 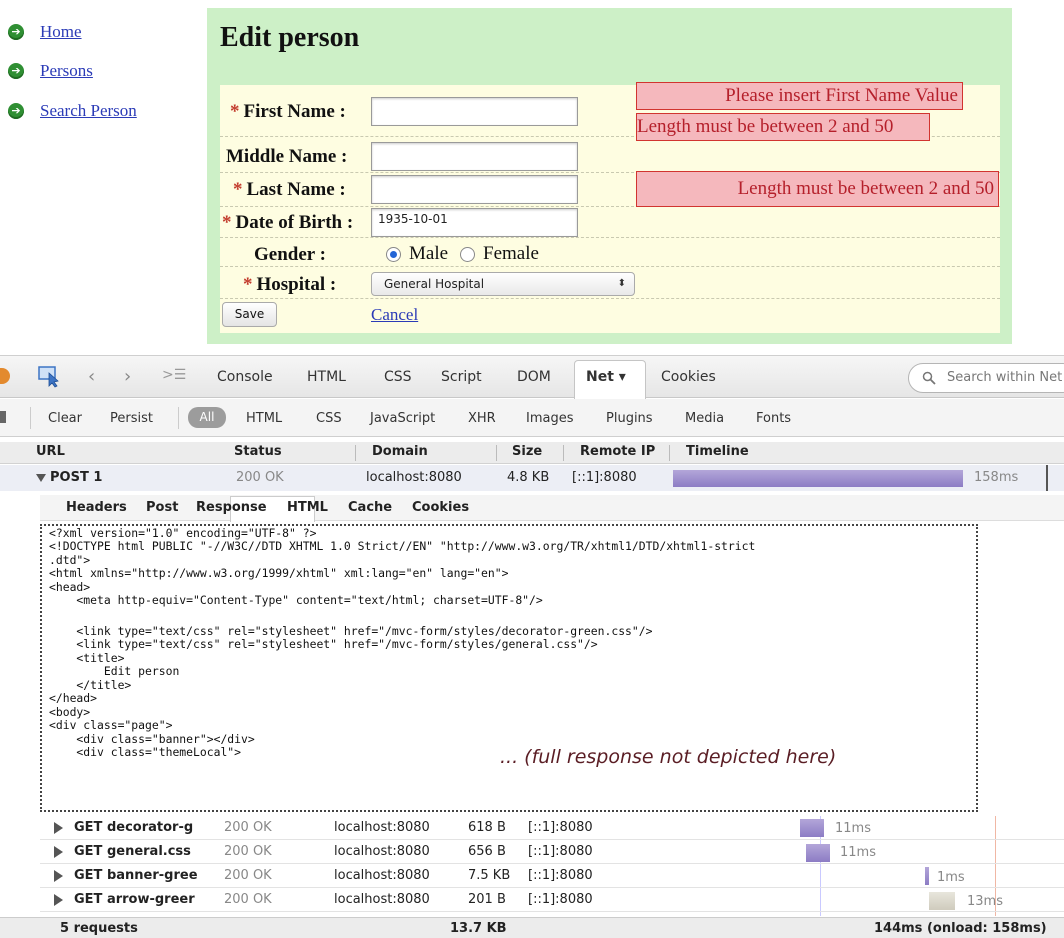 I want to click on gender-male-radio: Male, so click(x=417, y=254).